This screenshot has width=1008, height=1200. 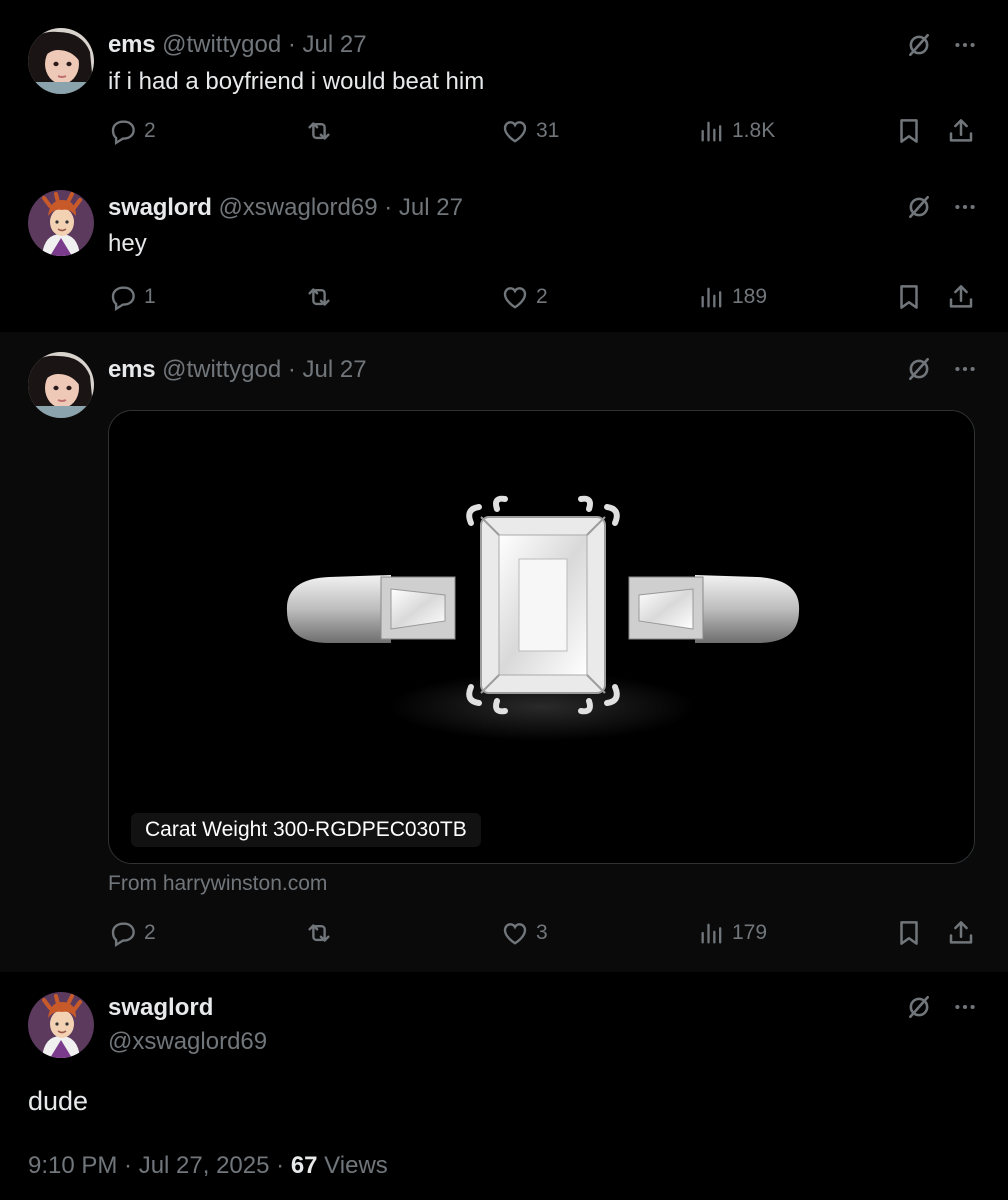 What do you see at coordinates (542, 296) in the screenshot?
I see `like-count: 2` at bounding box center [542, 296].